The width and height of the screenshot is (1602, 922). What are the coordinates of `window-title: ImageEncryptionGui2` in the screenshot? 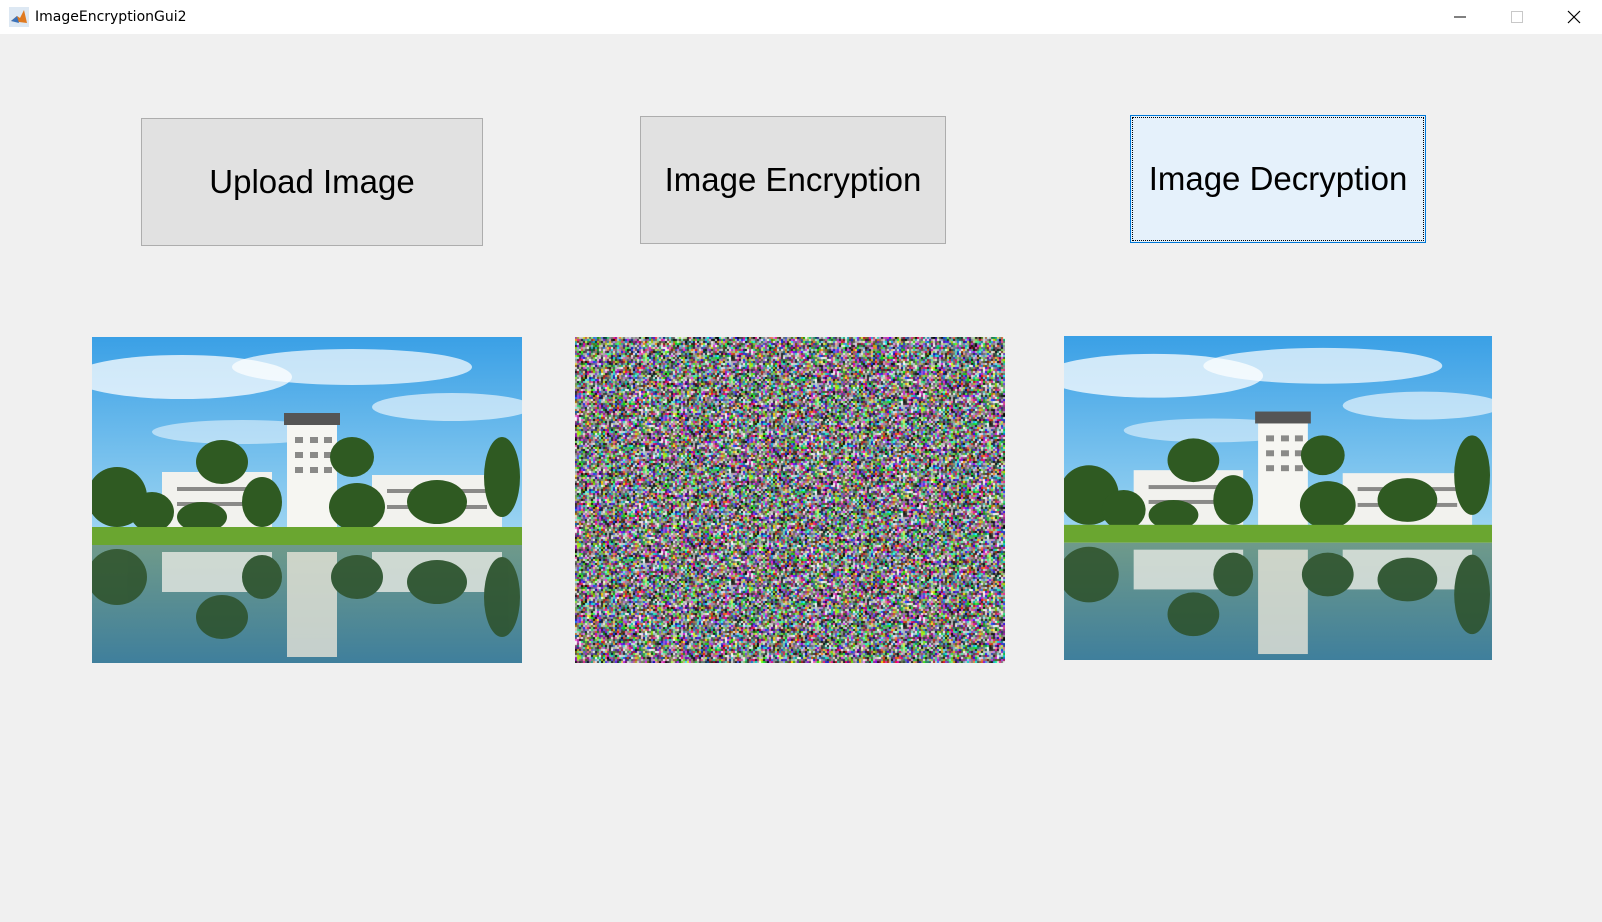 It's located at (111, 17).